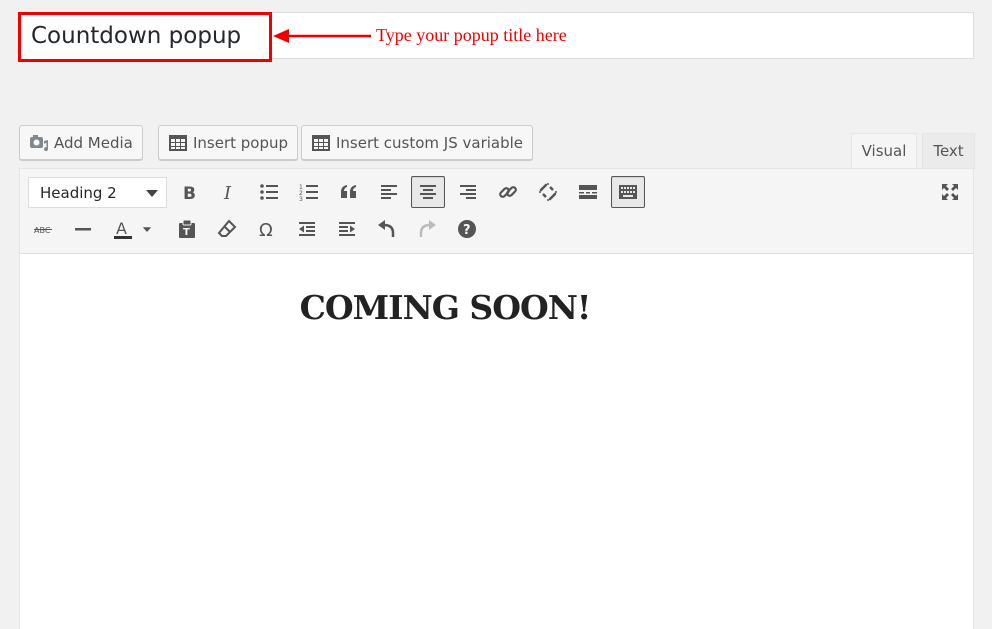 The image size is (992, 629). I want to click on svg-text: A, so click(121, 228).